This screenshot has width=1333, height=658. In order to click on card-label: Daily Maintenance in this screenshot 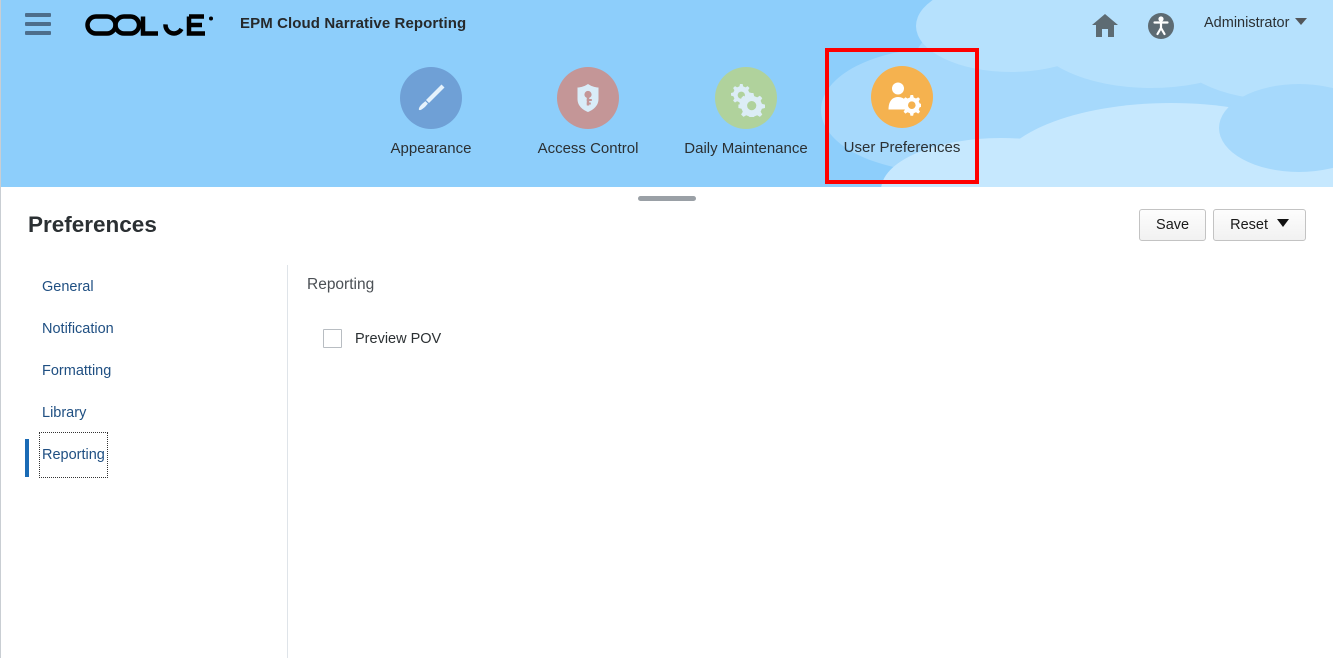, I will do `click(746, 148)`.